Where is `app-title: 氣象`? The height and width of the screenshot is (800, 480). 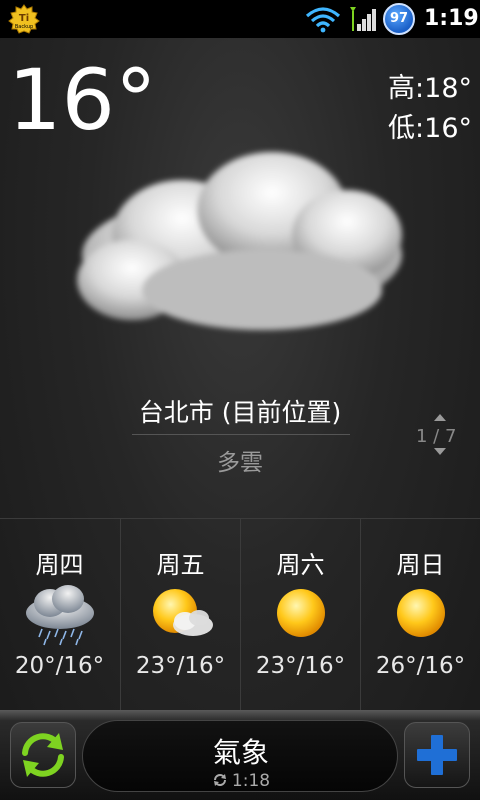 app-title: 氣象 is located at coordinates (240, 752).